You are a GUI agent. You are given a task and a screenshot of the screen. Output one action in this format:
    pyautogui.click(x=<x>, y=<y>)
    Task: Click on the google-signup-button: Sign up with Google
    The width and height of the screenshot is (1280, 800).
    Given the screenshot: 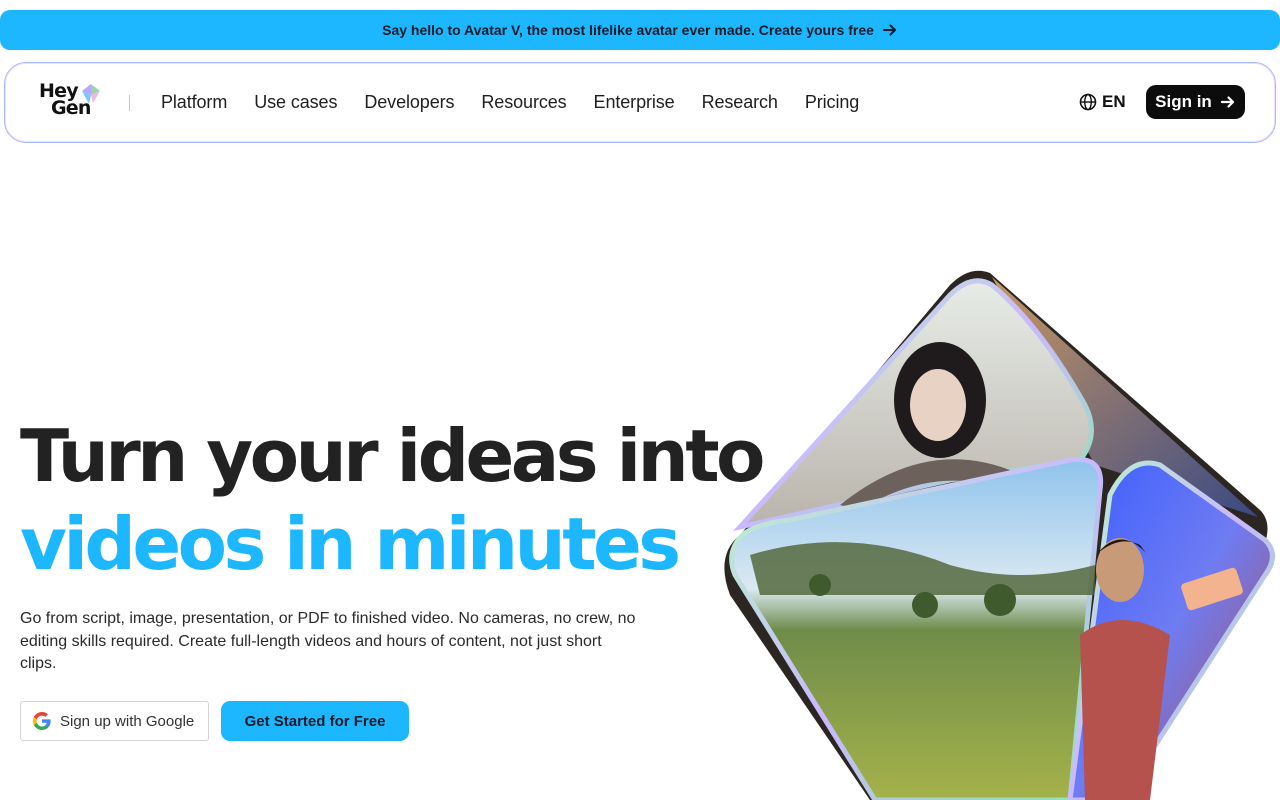 What is the action you would take?
    pyautogui.click(x=114, y=721)
    